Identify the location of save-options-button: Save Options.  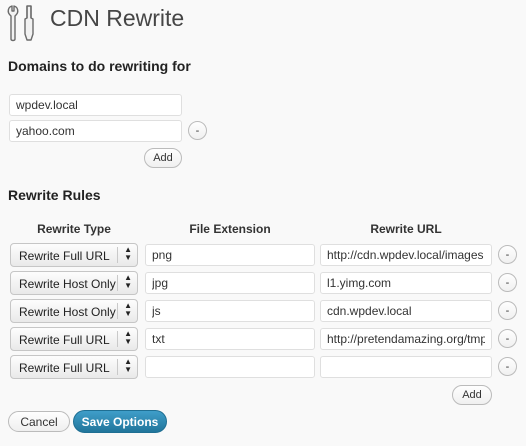
(120, 421).